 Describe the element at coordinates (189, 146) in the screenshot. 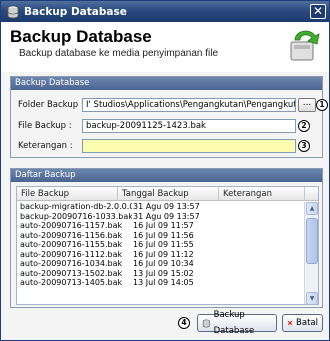

I see `note-field` at that location.